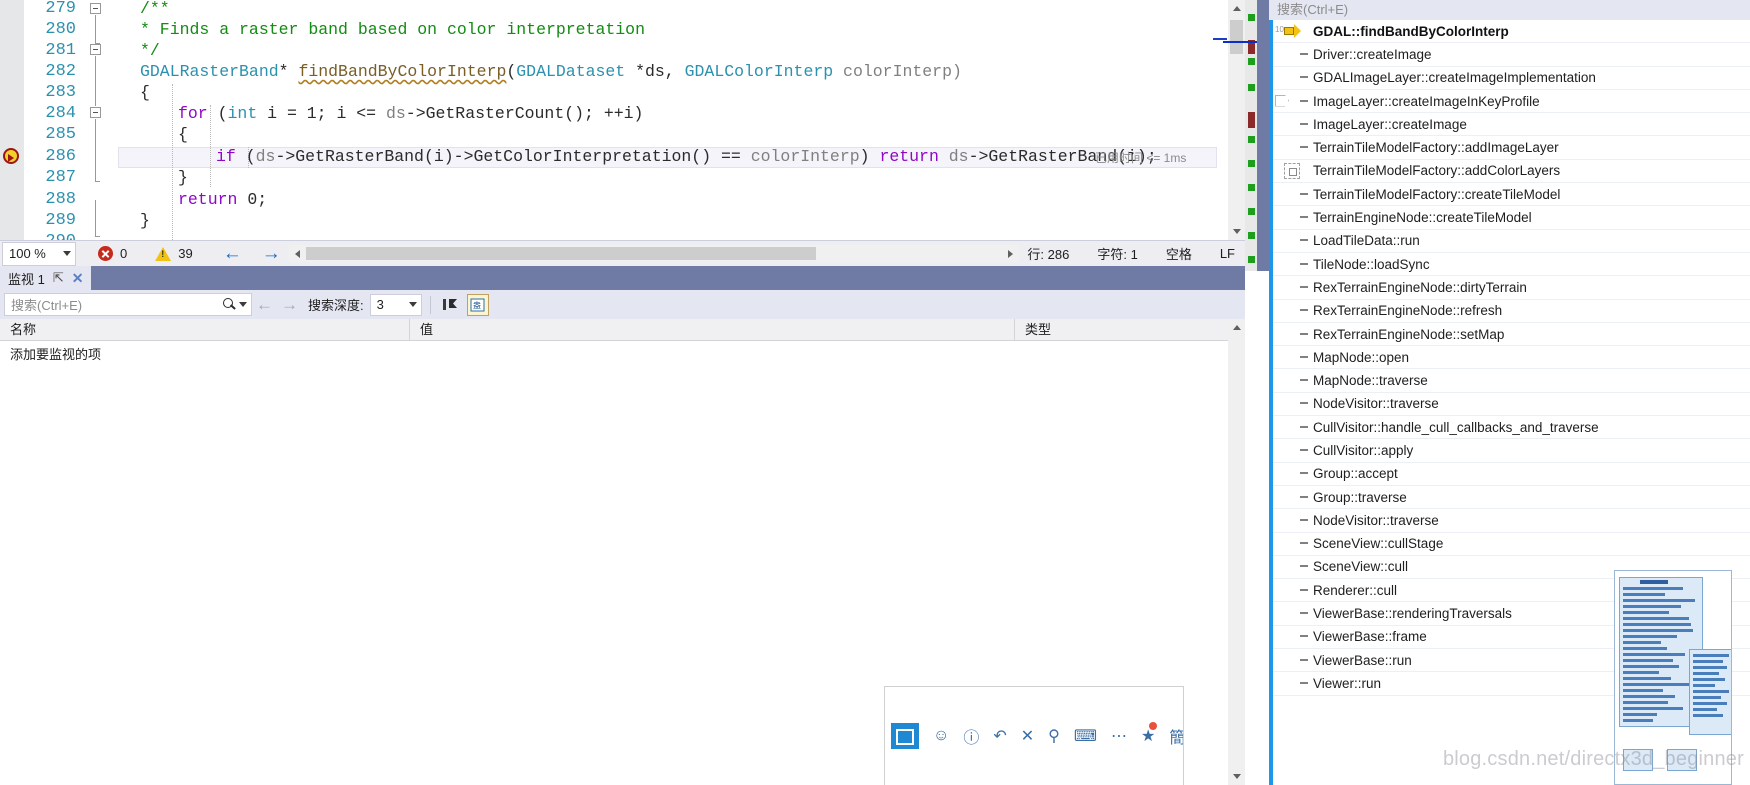 Image resolution: width=1750 pixels, height=785 pixels. Describe the element at coordinates (55, 353) in the screenshot. I see `watch-add-item-row: 添加要监视的项` at that location.